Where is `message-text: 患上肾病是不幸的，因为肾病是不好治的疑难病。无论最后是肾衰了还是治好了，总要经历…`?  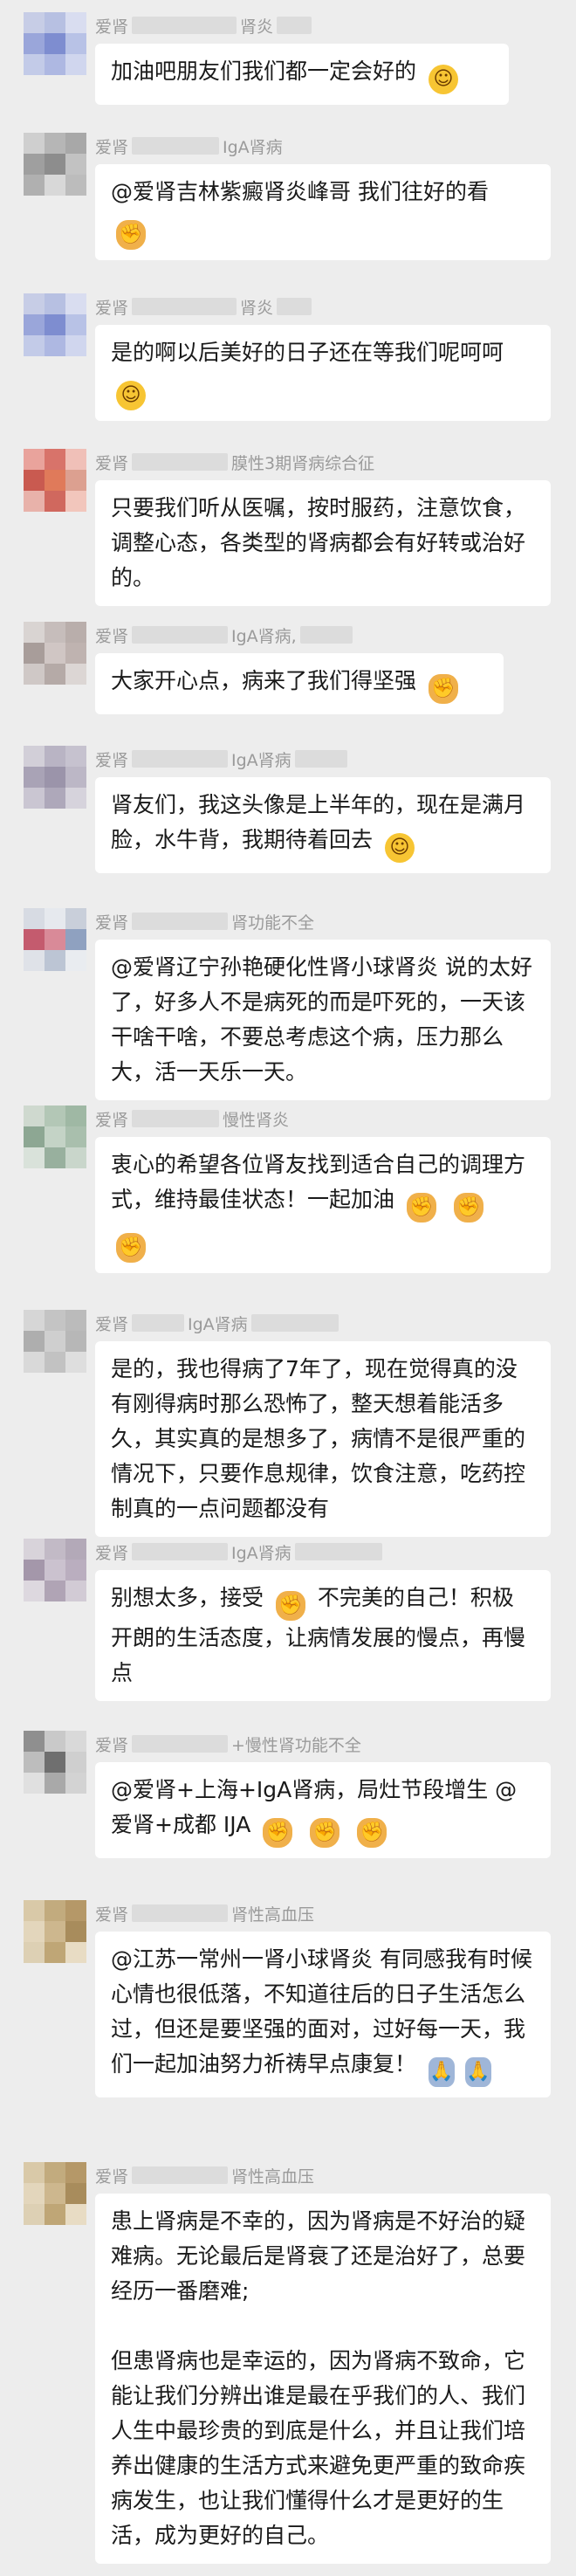
message-text: 患上肾病是不幸的，因为肾病是不好治的疑难病。无论最后是肾衰了还是治好了，总要经历… is located at coordinates (318, 2256).